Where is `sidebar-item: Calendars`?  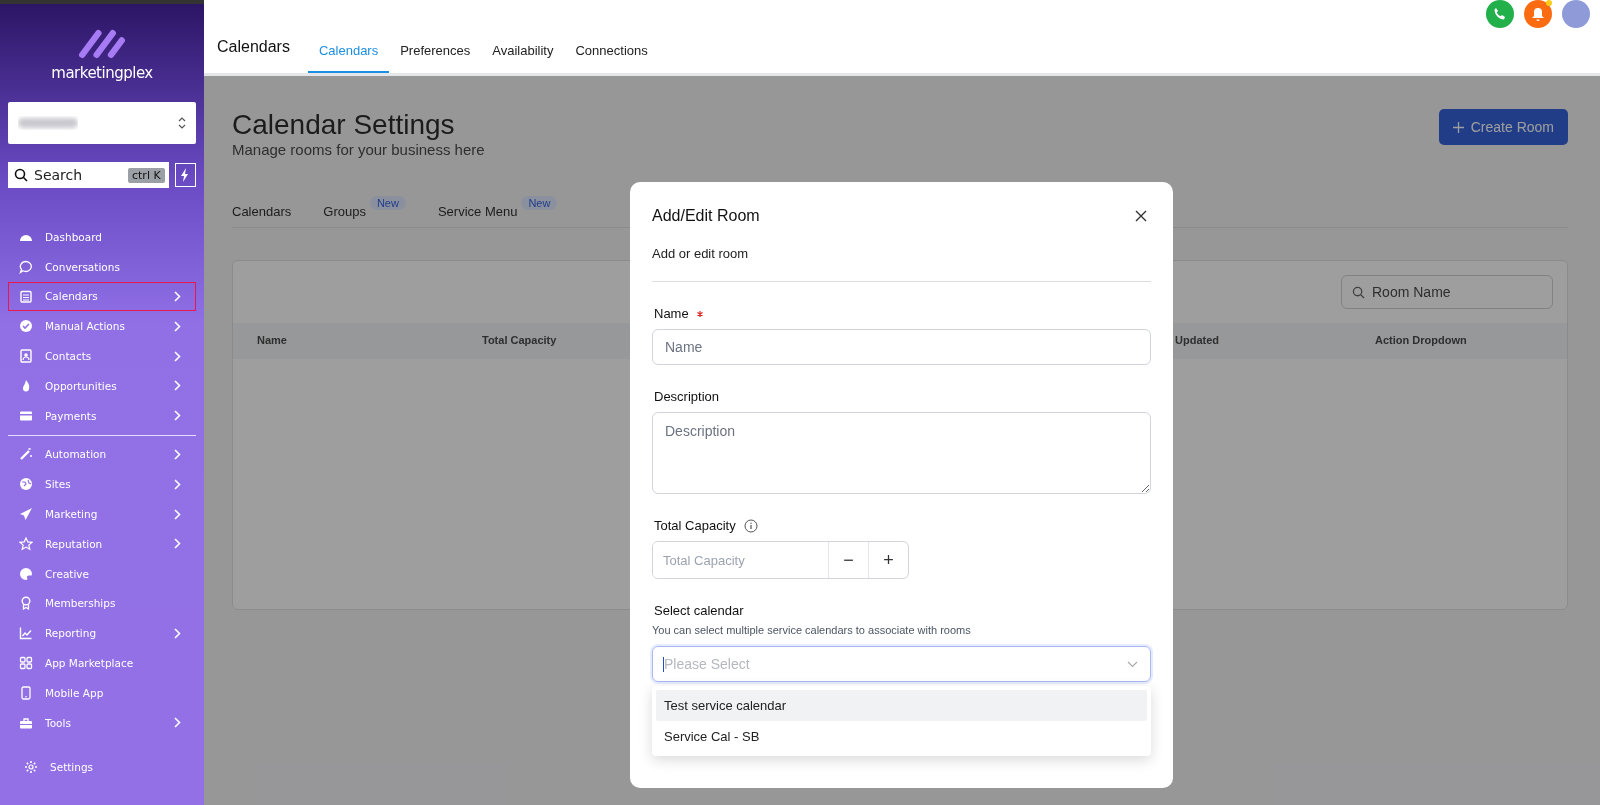
sidebar-item: Calendars is located at coordinates (102, 296).